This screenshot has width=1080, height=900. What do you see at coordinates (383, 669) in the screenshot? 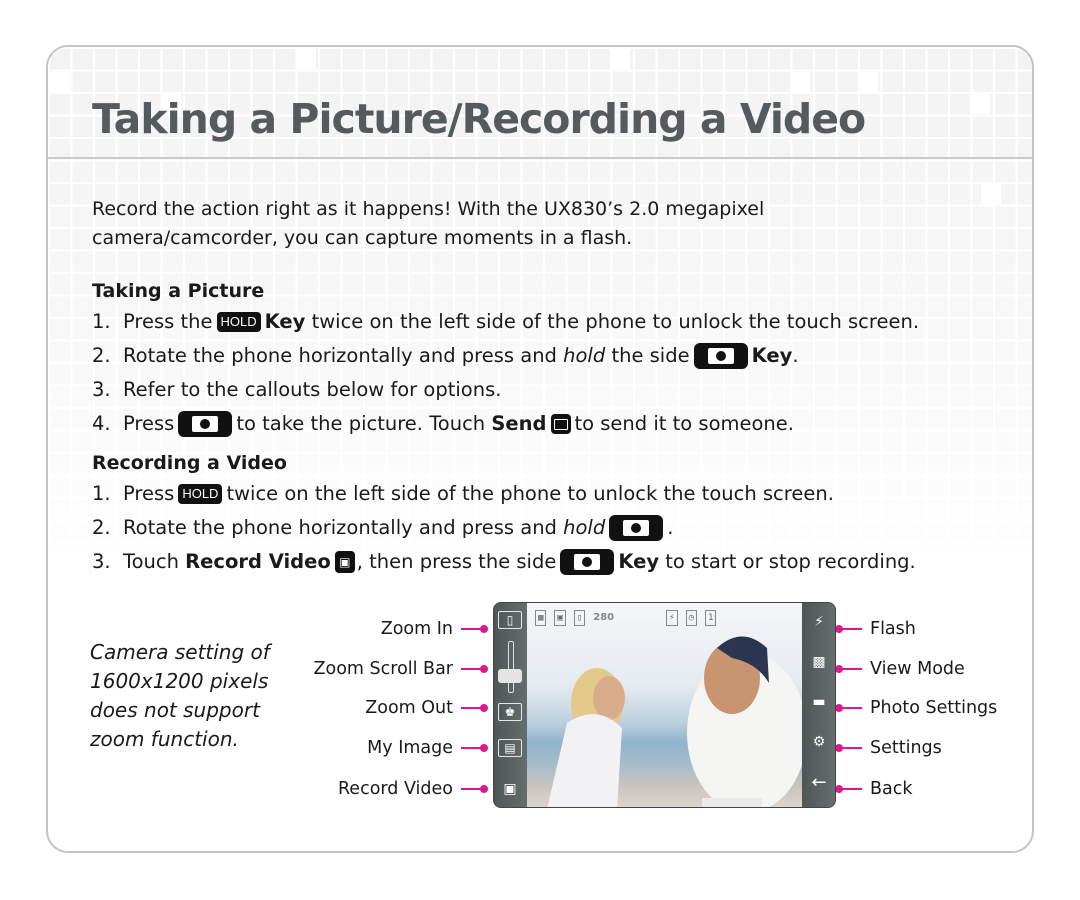
I see `callout-label: Zoom Scroll Bar` at bounding box center [383, 669].